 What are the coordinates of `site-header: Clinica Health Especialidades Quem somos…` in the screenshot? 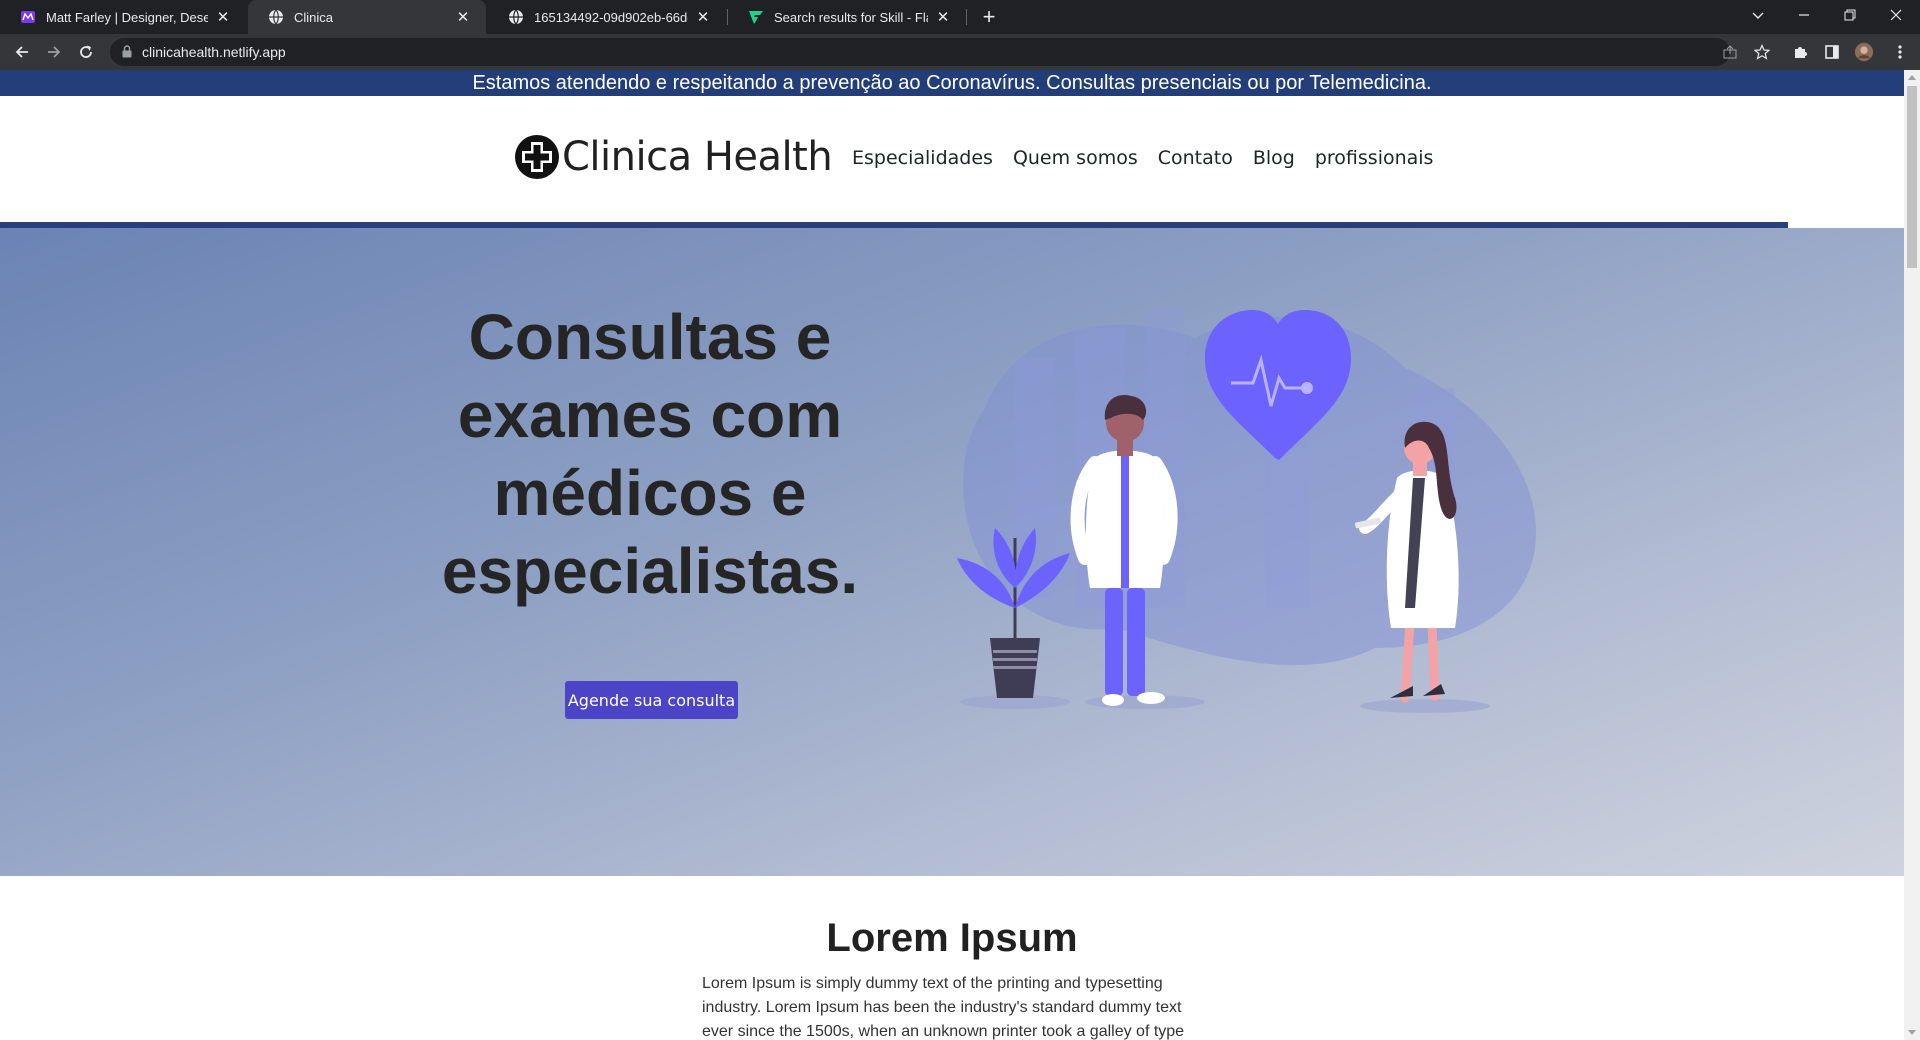 It's located at (952, 160).